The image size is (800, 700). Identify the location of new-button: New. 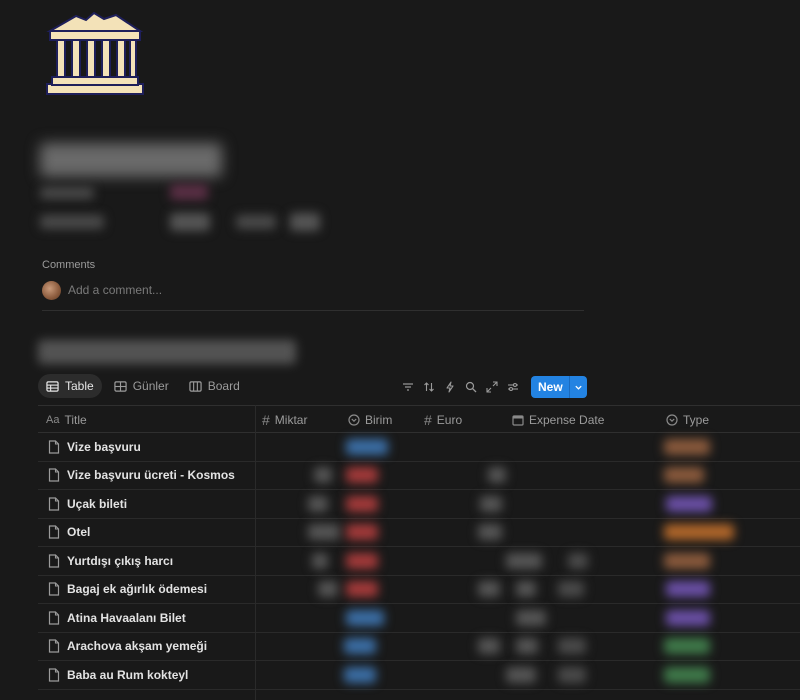
(559, 387).